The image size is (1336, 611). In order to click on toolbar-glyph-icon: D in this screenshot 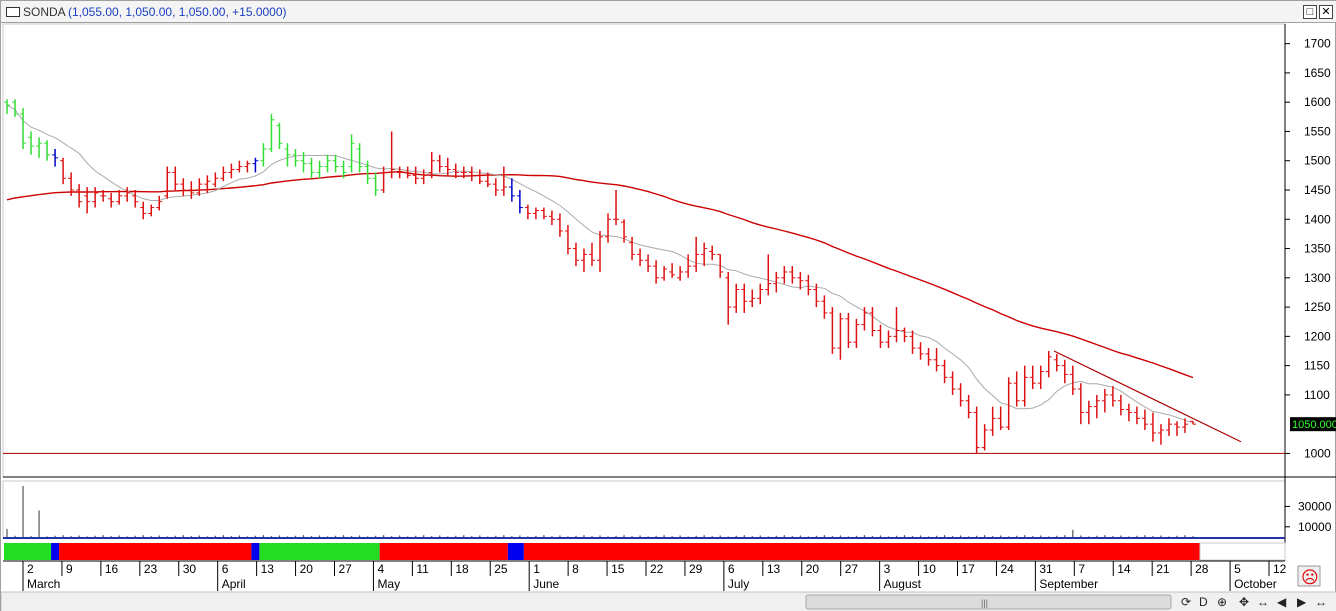, I will do `click(1203, 602)`.